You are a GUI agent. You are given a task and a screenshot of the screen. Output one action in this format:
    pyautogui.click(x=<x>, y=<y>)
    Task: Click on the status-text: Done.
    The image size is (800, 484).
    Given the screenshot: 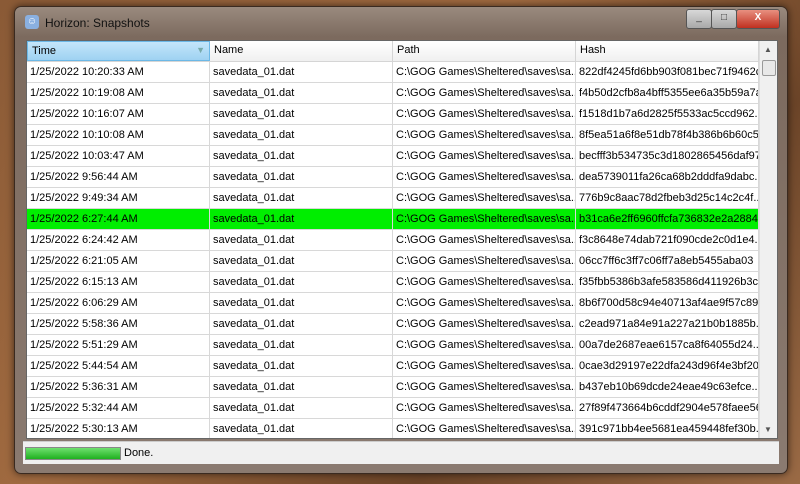 What is the action you would take?
    pyautogui.click(x=139, y=453)
    